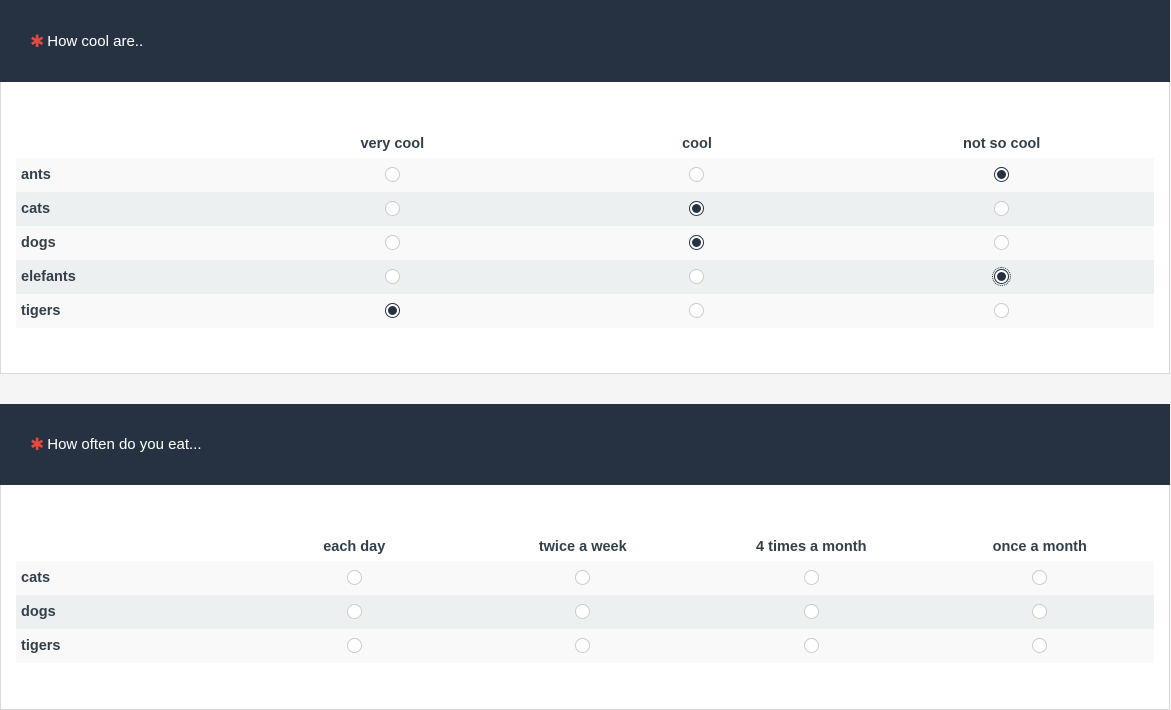 This screenshot has width=1171, height=710. Describe the element at coordinates (354, 547) in the screenshot. I see `column-header: each day` at that location.